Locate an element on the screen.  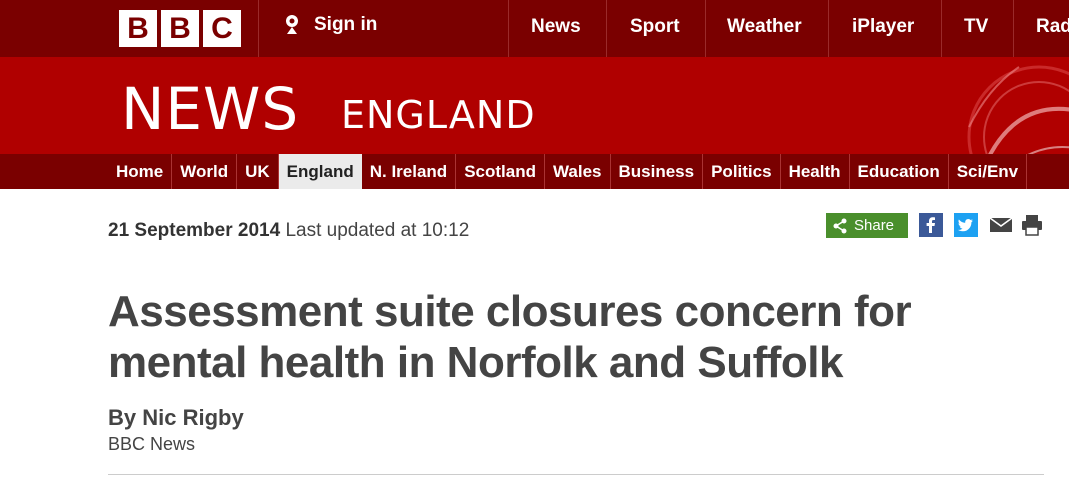
section-scotland: Scotland is located at coordinates (500, 171).